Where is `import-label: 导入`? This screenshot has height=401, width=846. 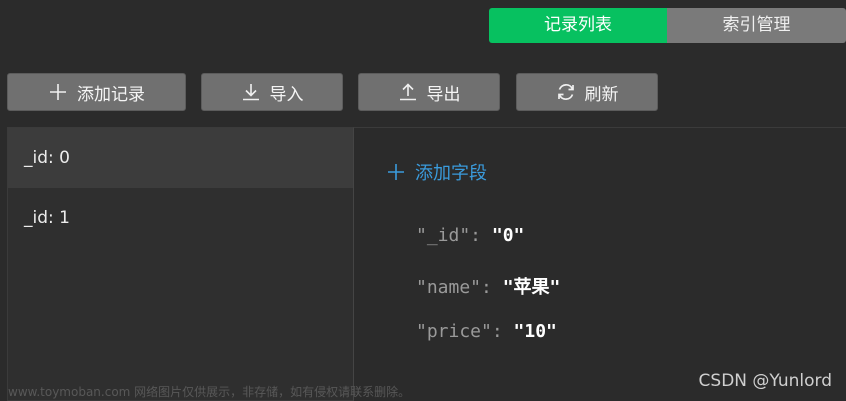
import-label: 导入 is located at coordinates (286, 94).